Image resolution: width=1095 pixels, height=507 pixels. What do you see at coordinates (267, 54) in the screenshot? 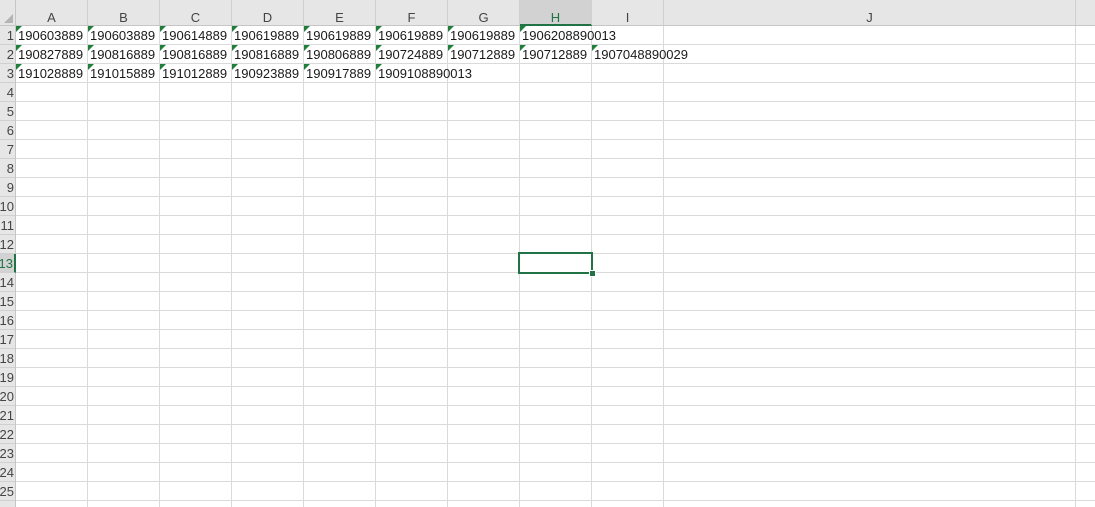
I see `cell-d2: 190816889` at bounding box center [267, 54].